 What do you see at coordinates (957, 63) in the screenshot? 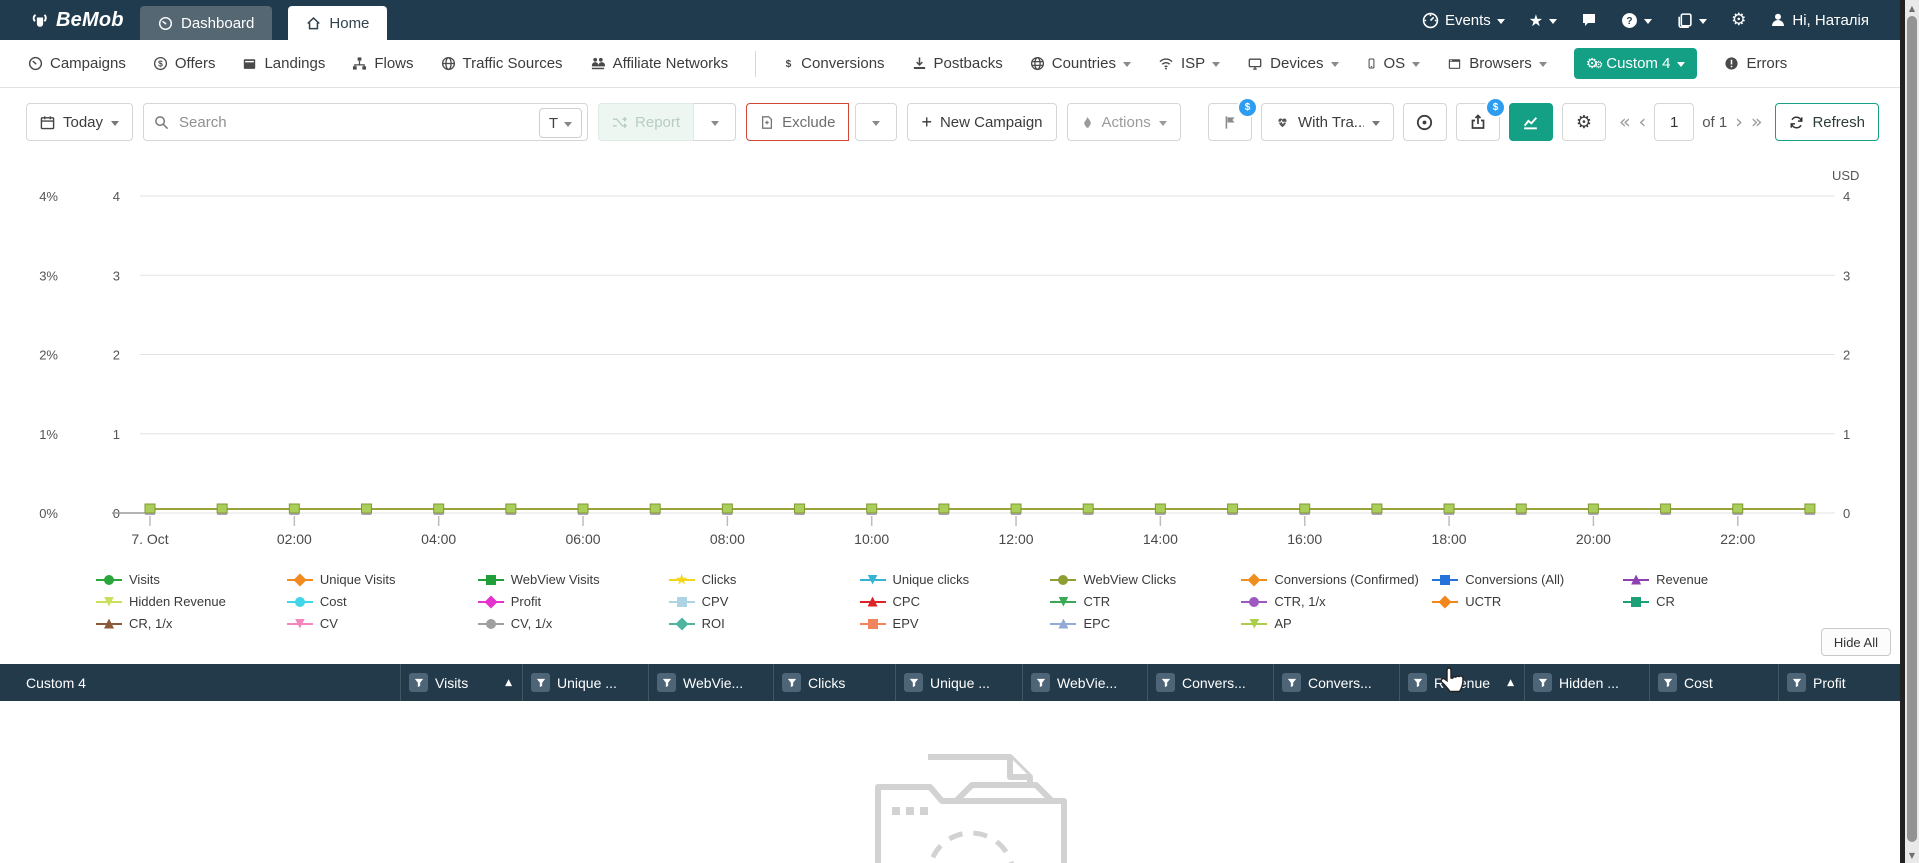
I see `nav-item-postbacks: Postbacks` at bounding box center [957, 63].